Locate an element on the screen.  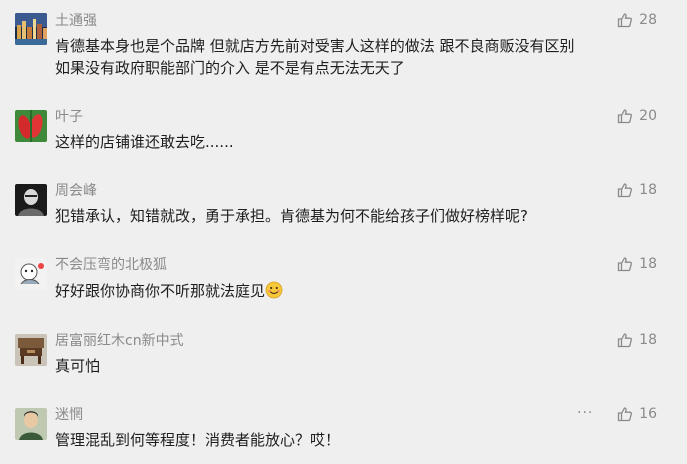
comment-author: 周会峰 is located at coordinates (76, 191).